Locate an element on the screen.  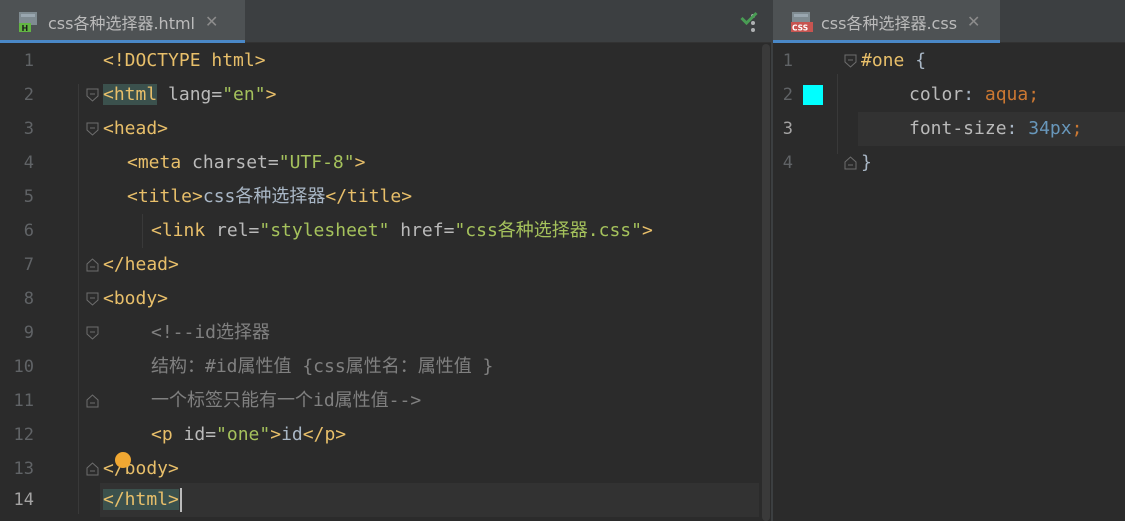
head-close-tag: </head> is located at coordinates (141, 264).